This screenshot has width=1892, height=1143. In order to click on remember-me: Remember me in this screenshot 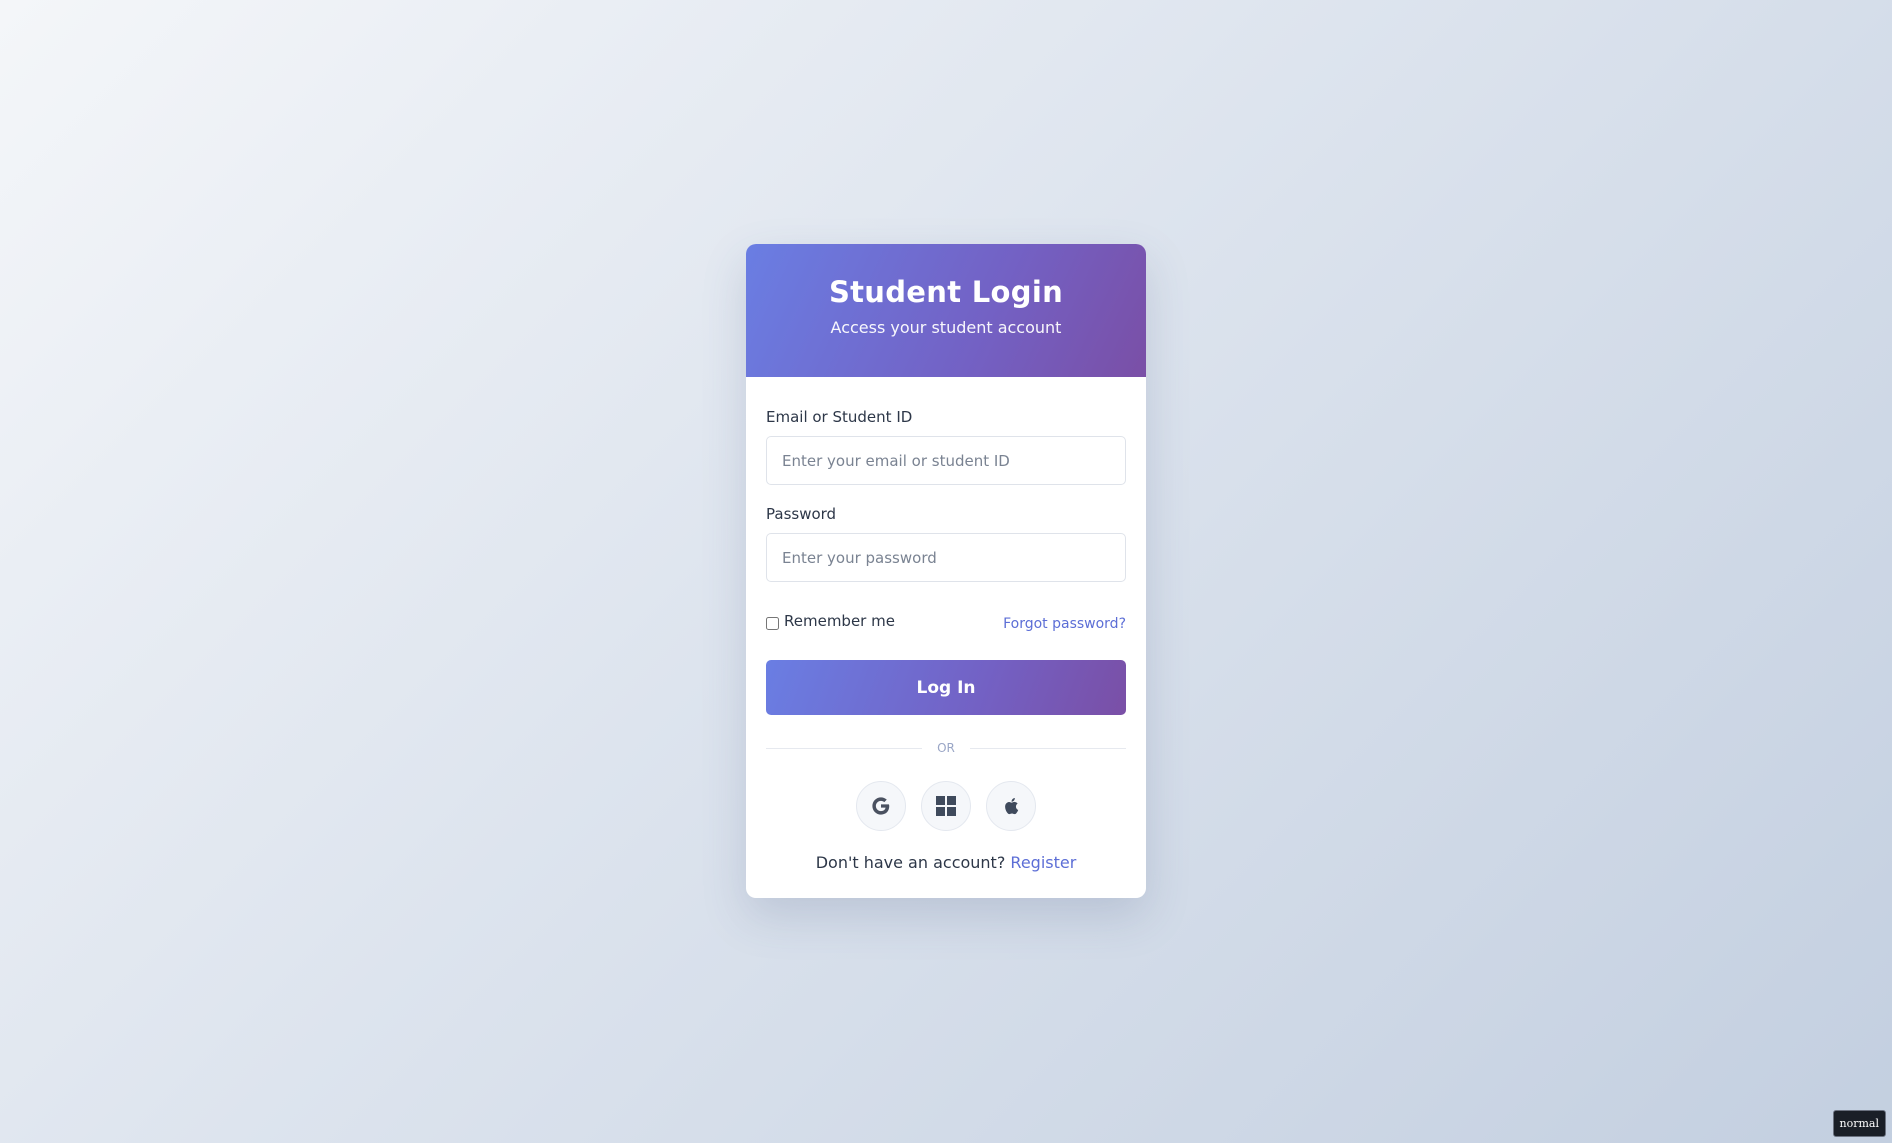, I will do `click(830, 621)`.